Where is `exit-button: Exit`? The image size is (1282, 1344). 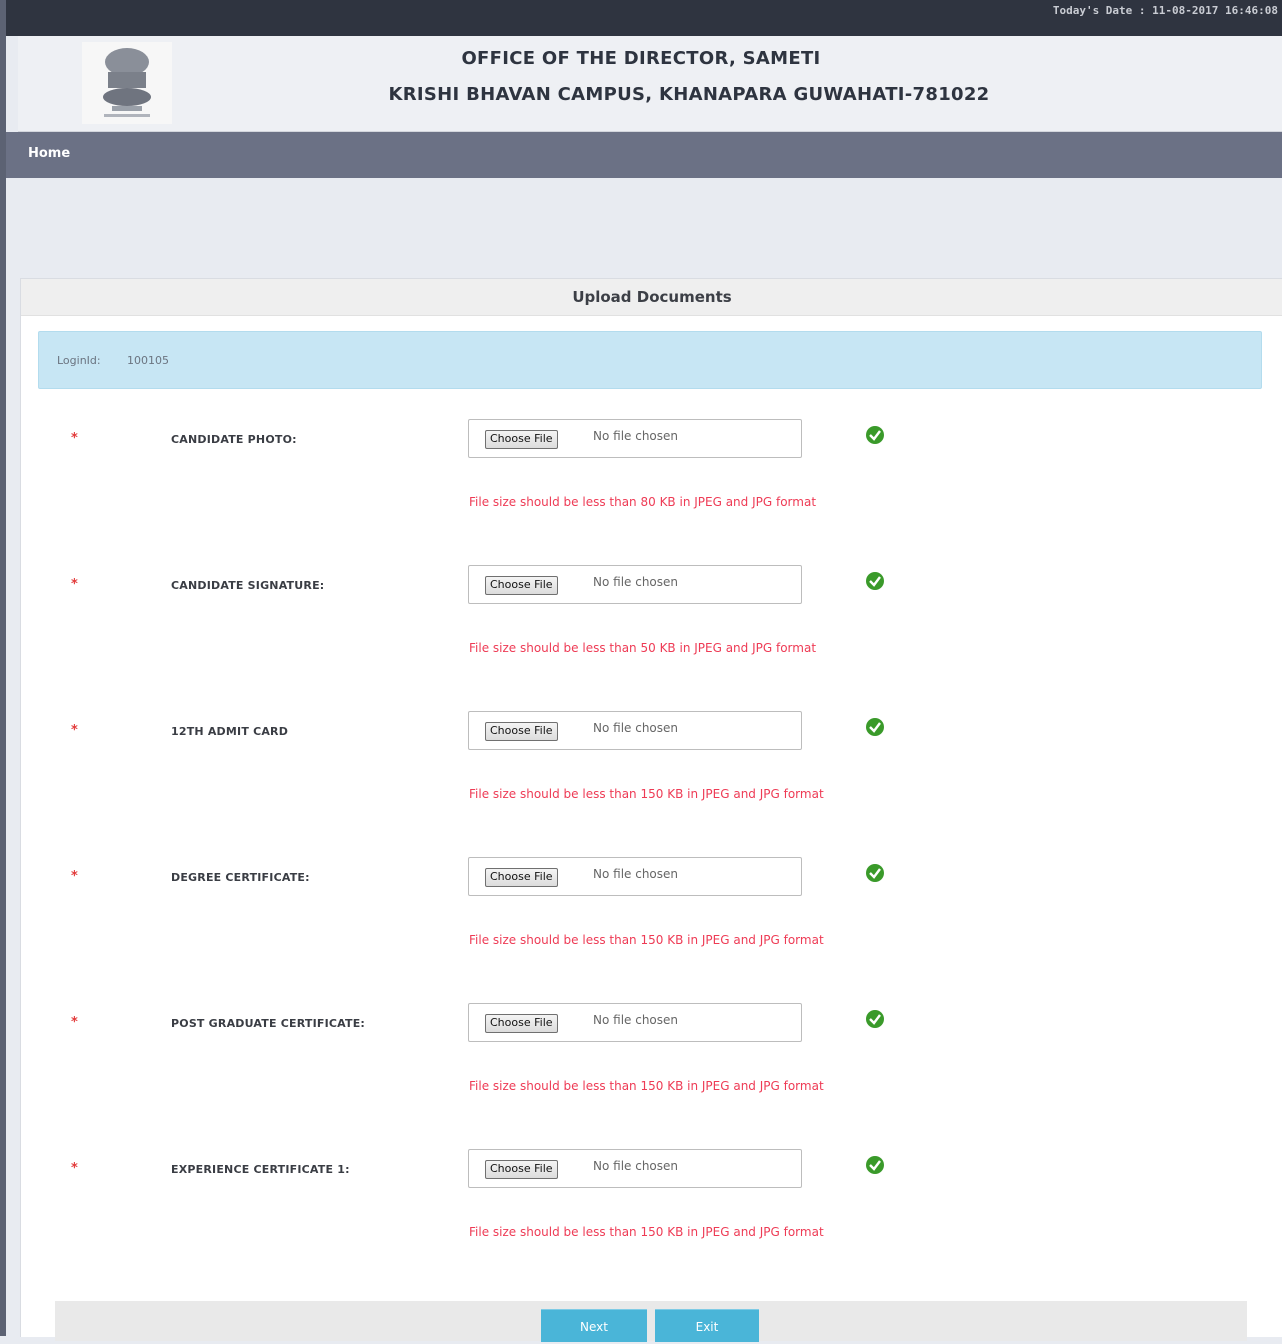
exit-button: Exit is located at coordinates (707, 1325).